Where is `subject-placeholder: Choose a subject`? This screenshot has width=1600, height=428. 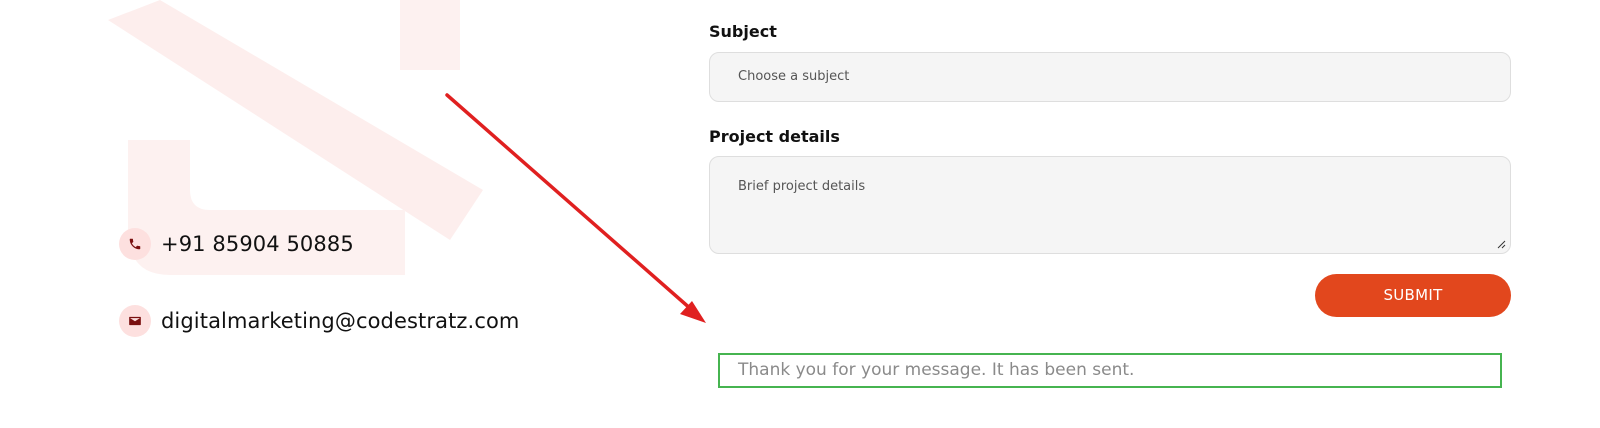
subject-placeholder: Choose a subject is located at coordinates (794, 76).